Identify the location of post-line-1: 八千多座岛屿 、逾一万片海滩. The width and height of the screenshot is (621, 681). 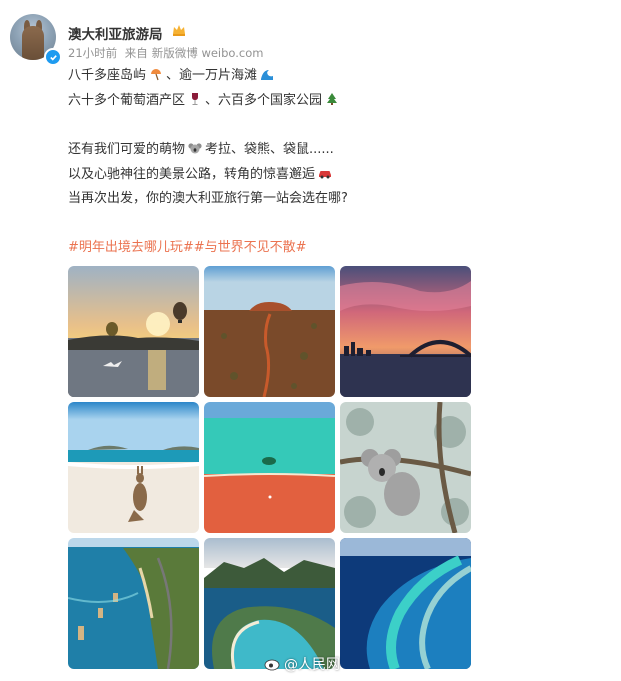
(172, 76).